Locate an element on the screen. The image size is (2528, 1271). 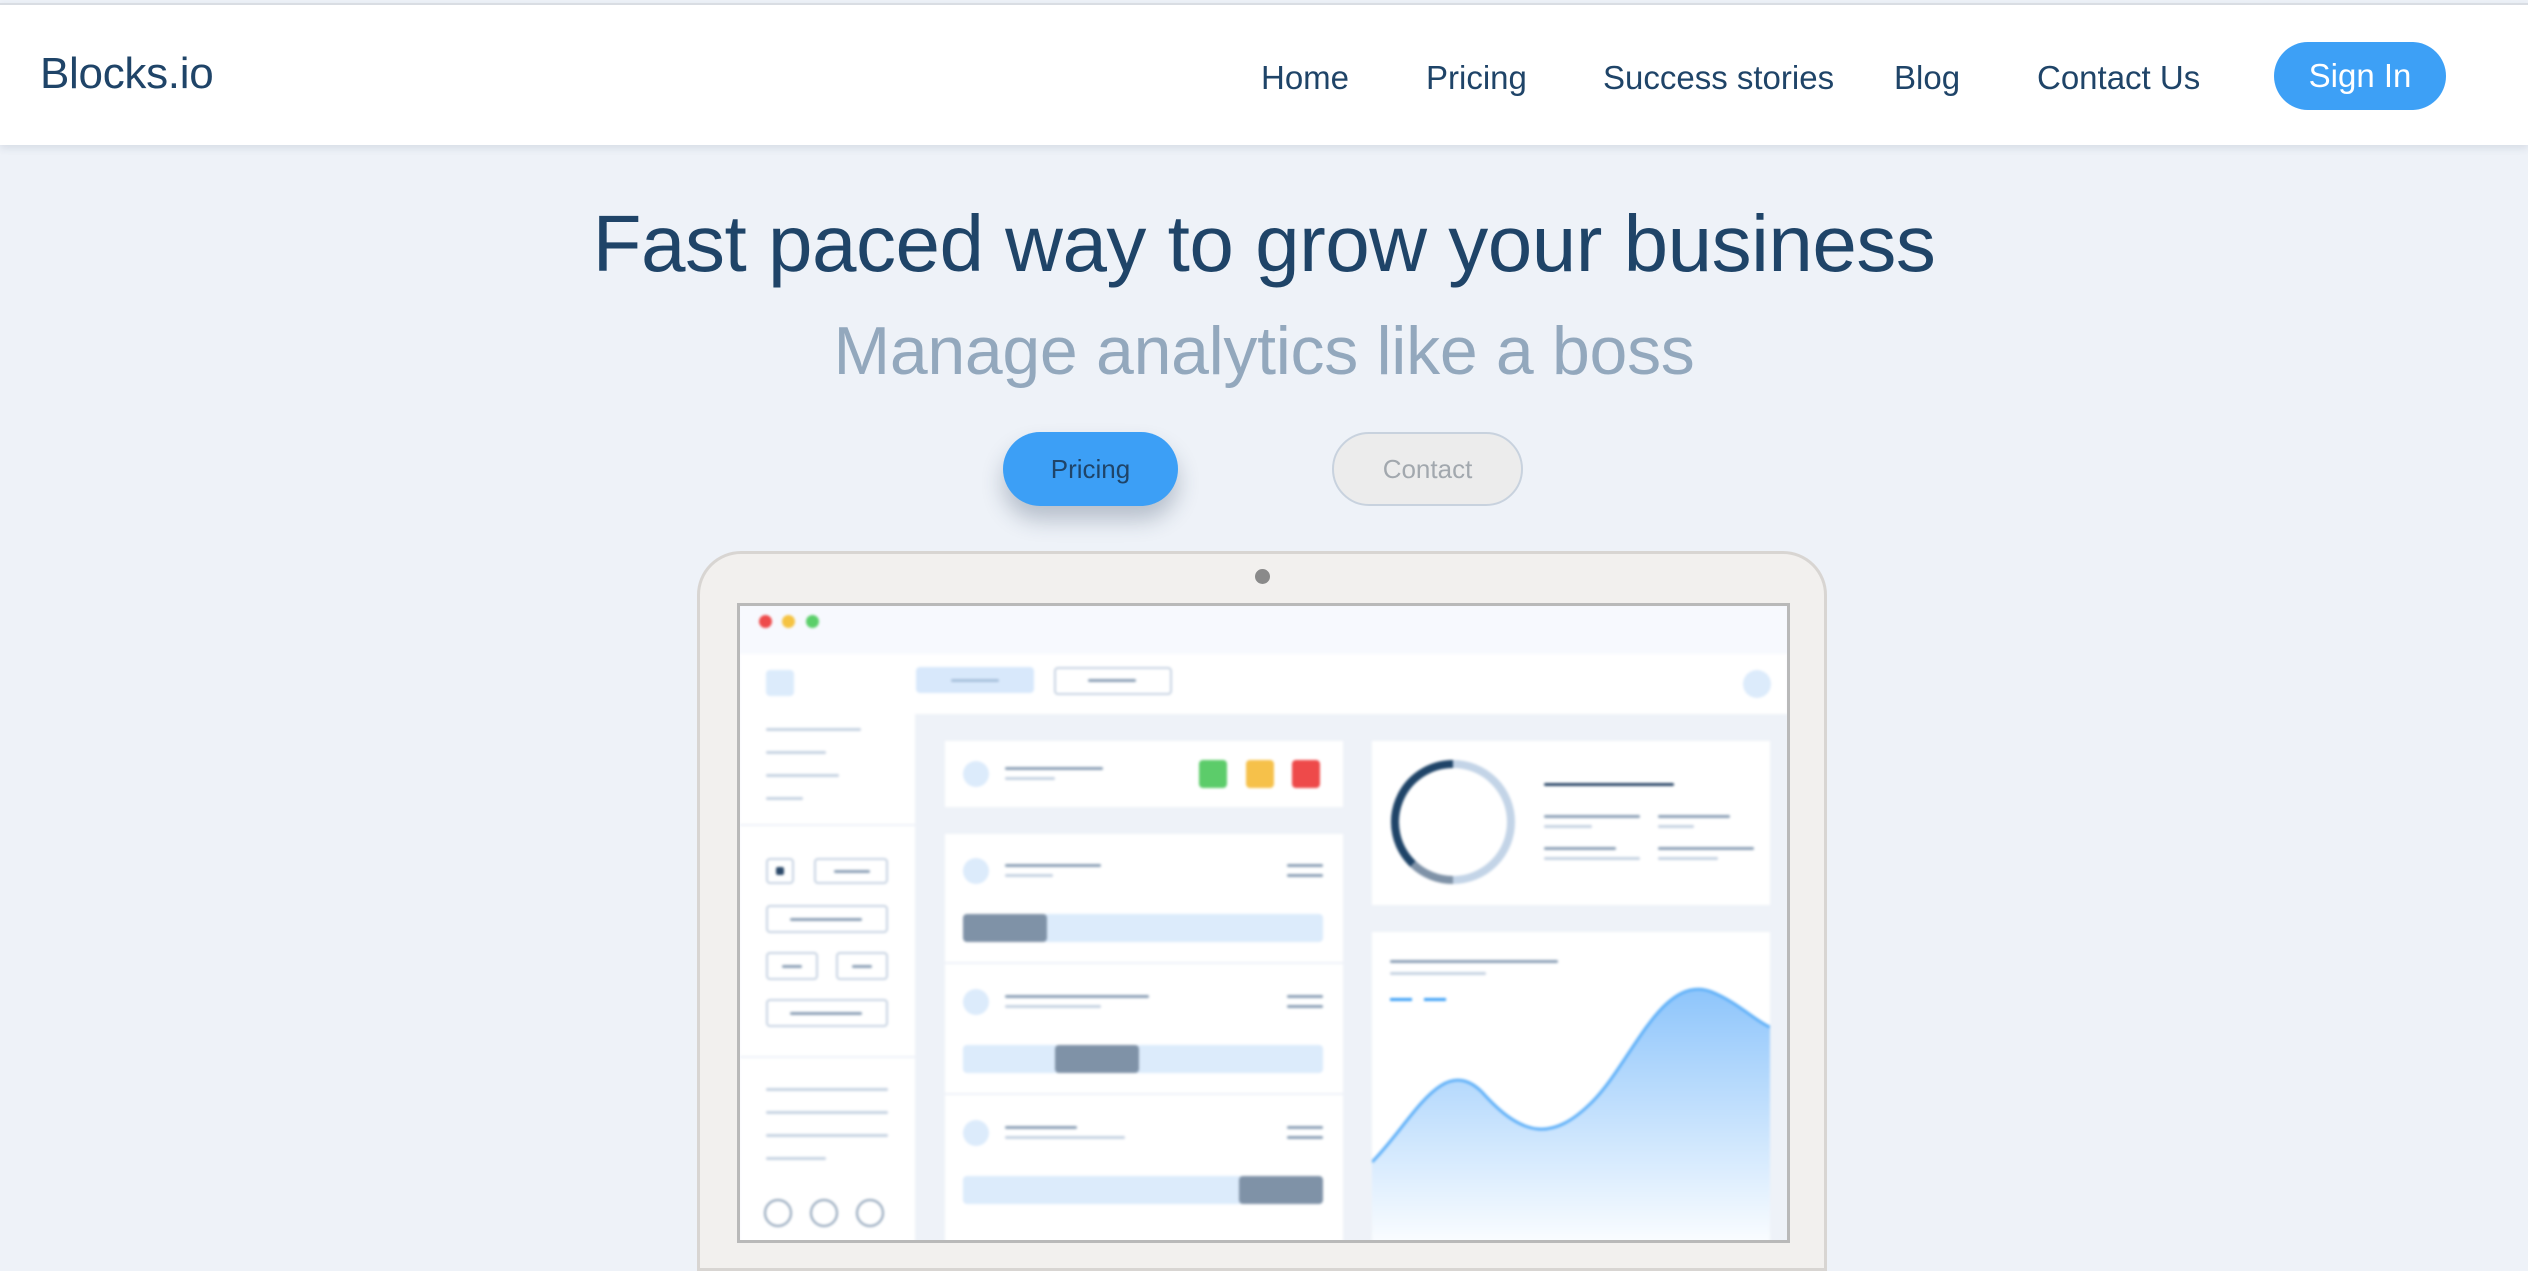
window-minimize-dot is located at coordinates (788, 621).